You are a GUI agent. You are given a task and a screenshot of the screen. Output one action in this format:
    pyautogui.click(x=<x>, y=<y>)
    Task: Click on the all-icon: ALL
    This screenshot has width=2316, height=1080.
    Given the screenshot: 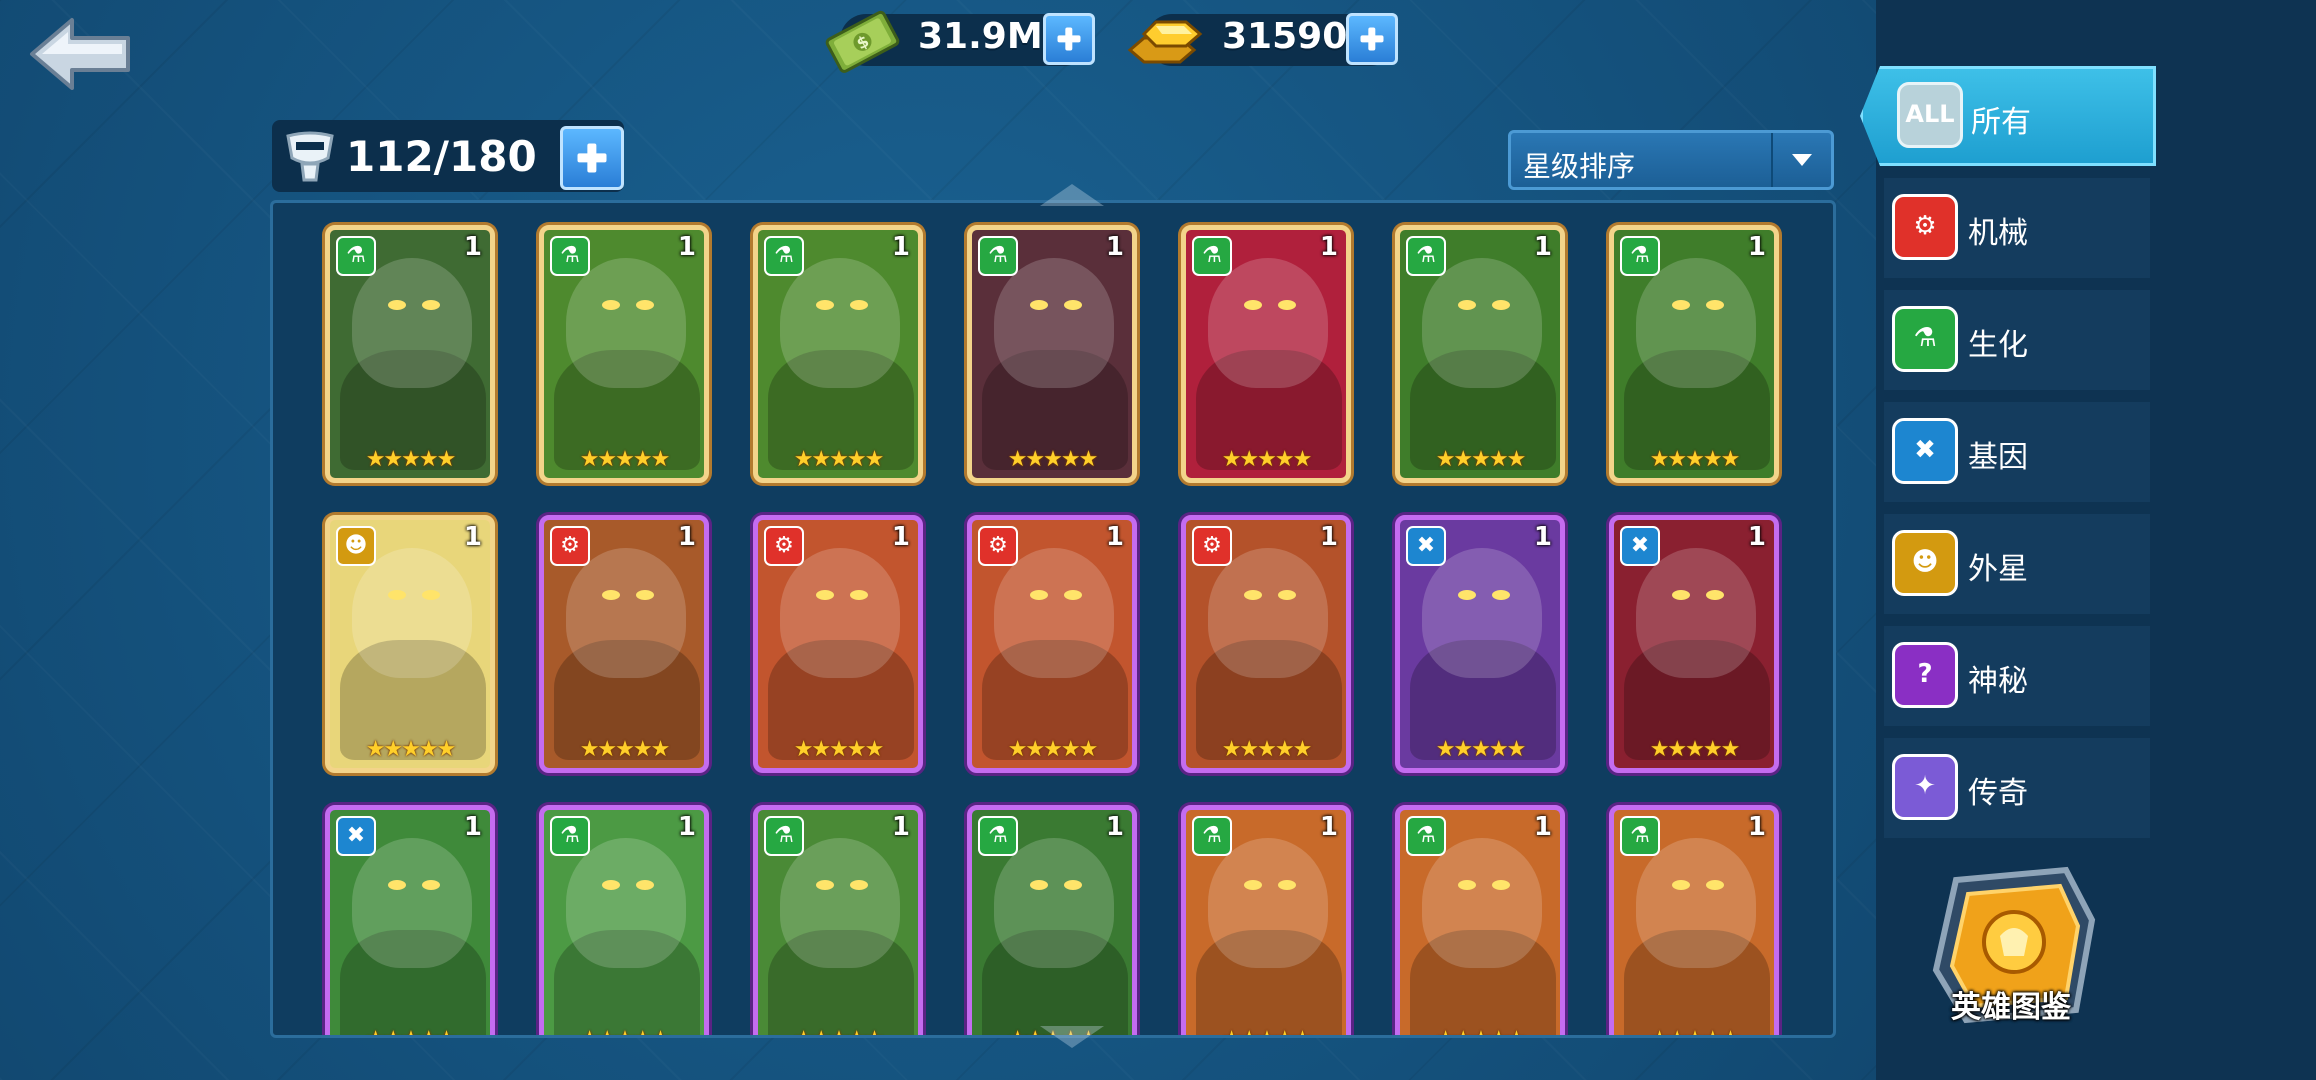 What is the action you would take?
    pyautogui.click(x=1930, y=115)
    